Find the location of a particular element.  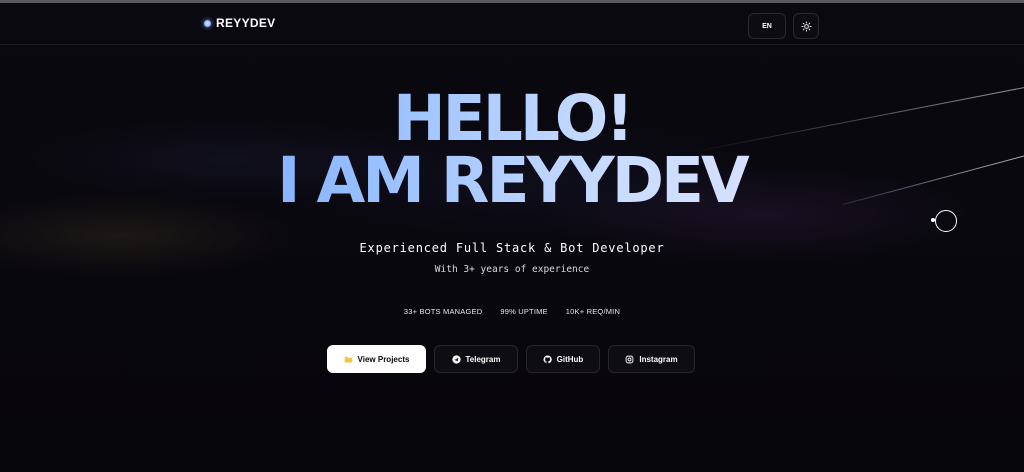

instagram-button: Instagram is located at coordinates (651, 359).